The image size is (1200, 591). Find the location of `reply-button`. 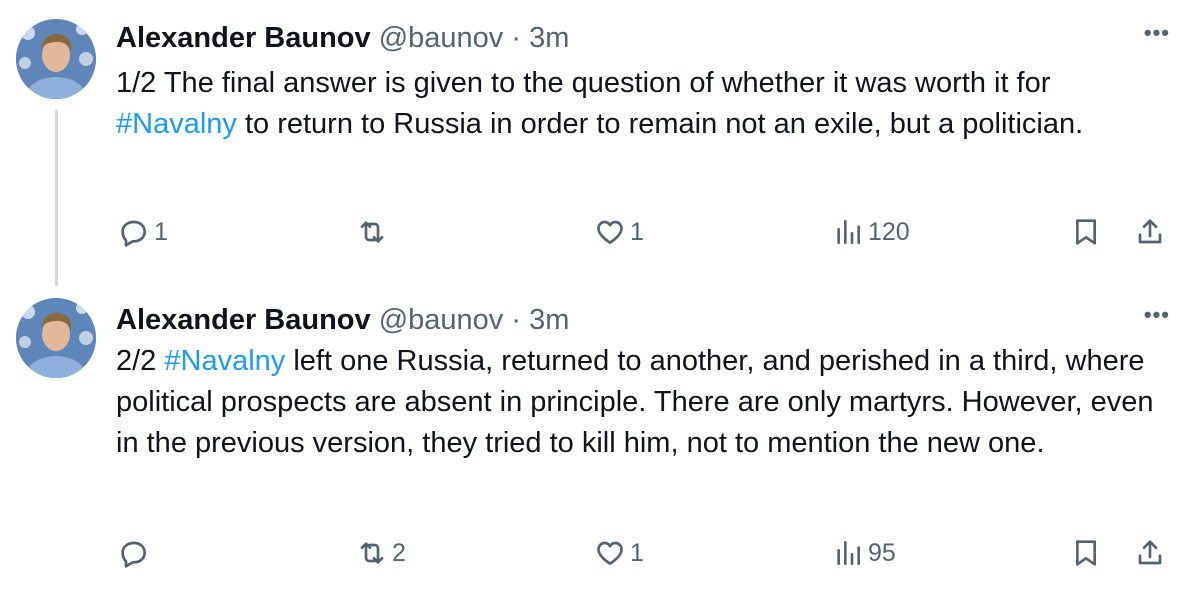

reply-button is located at coordinates (136, 553).